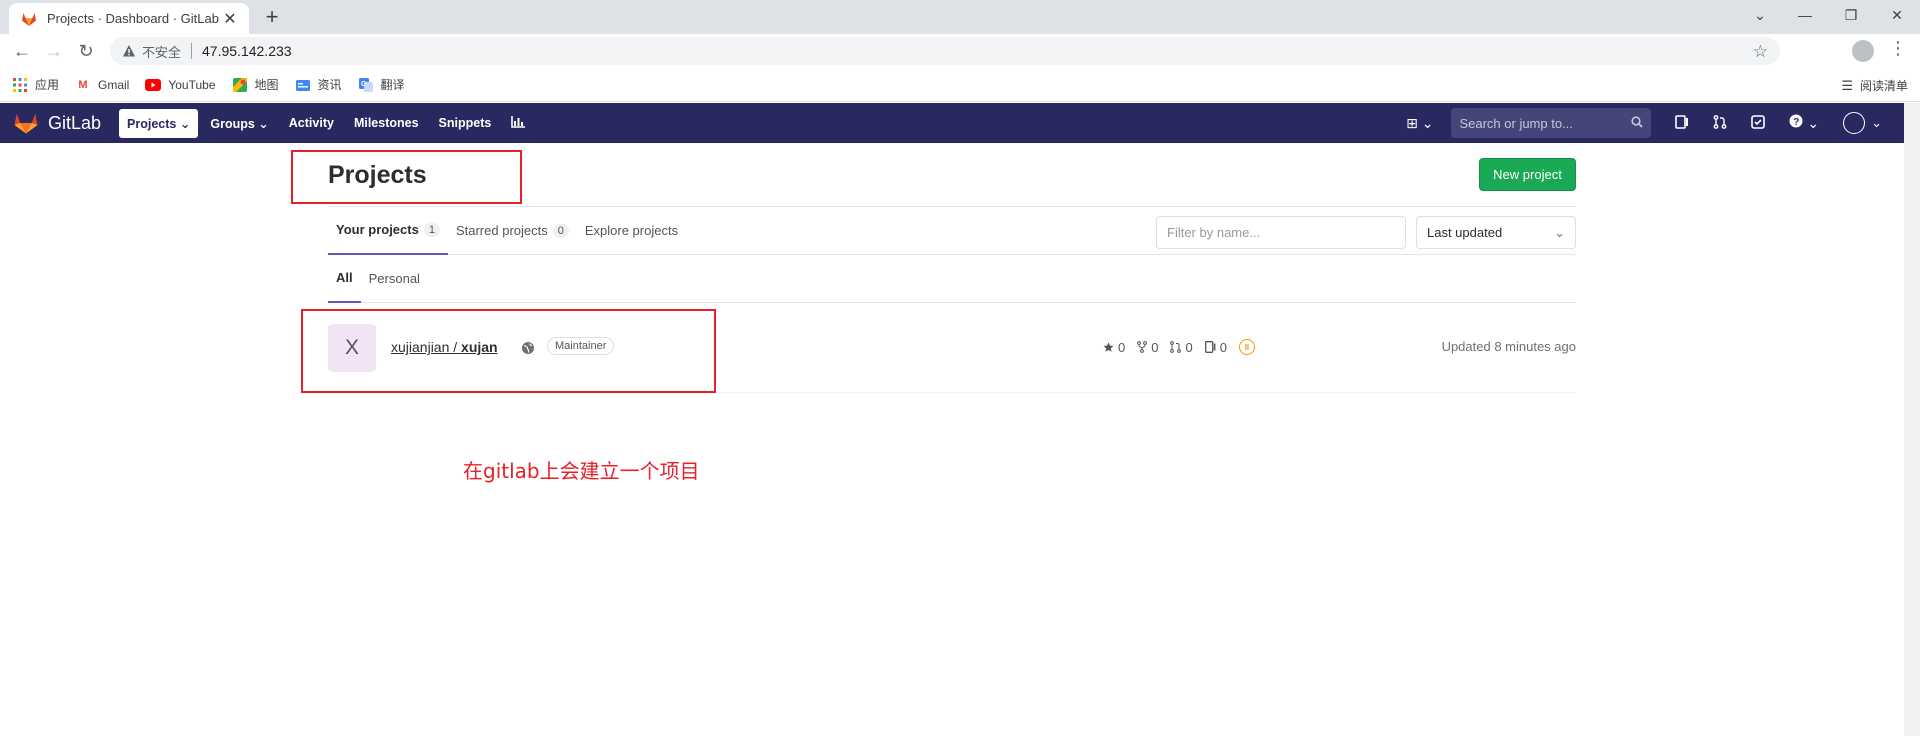 The height and width of the screenshot is (736, 1920). Describe the element at coordinates (152, 123) in the screenshot. I see `nav-projects-label: Projects` at that location.